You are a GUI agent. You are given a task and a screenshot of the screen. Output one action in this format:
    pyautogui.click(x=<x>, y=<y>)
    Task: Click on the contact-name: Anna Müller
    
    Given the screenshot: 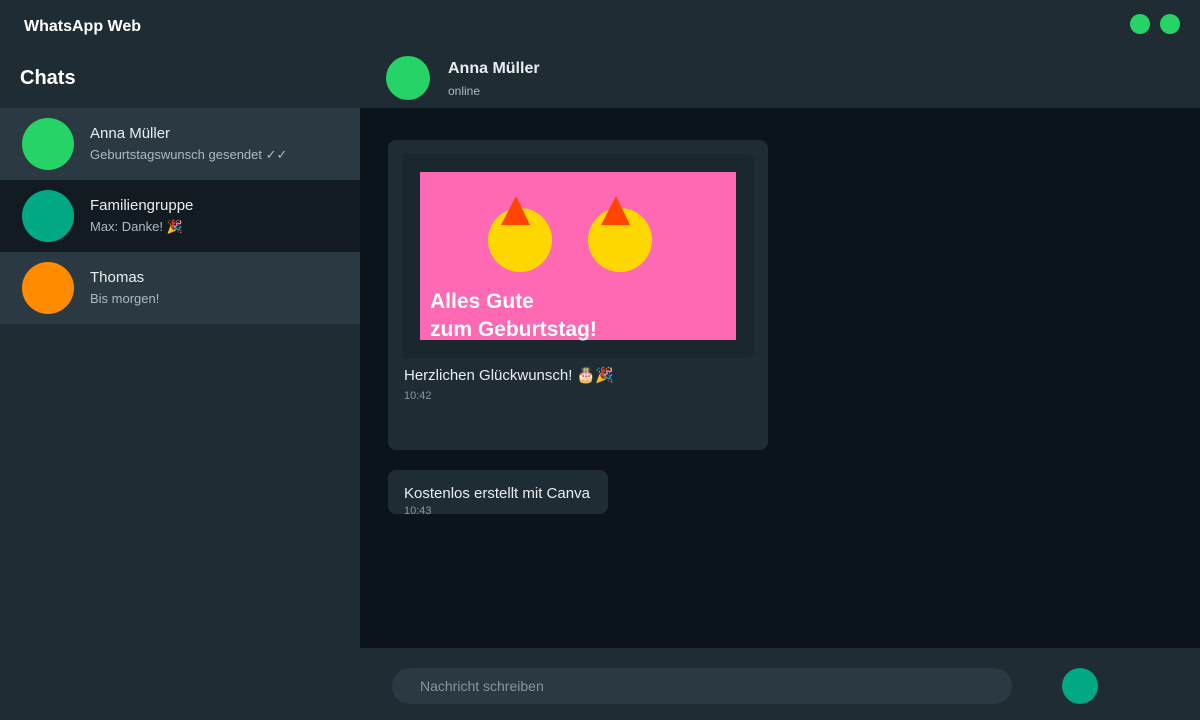 What is the action you would take?
    pyautogui.click(x=494, y=68)
    